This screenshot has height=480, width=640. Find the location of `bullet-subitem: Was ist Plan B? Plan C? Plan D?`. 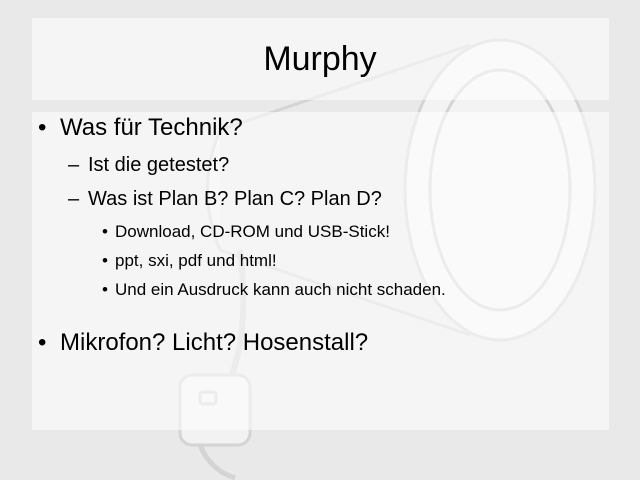

bullet-subitem: Was ist Plan B? Plan C? Plan D? is located at coordinates (235, 199).